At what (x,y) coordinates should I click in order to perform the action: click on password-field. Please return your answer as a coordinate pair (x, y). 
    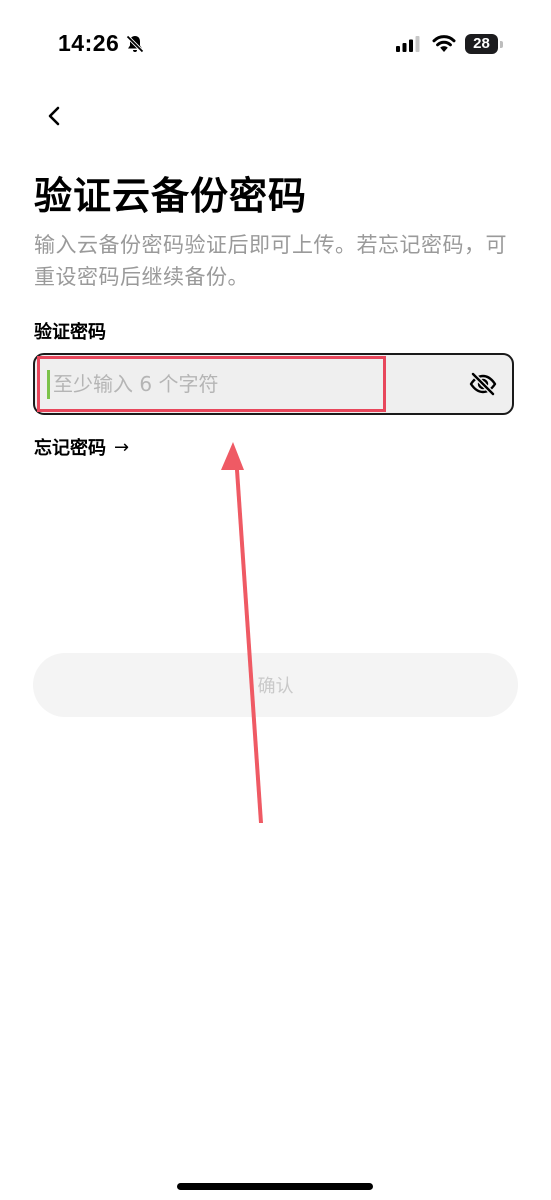
    Looking at the image, I should click on (273, 384).